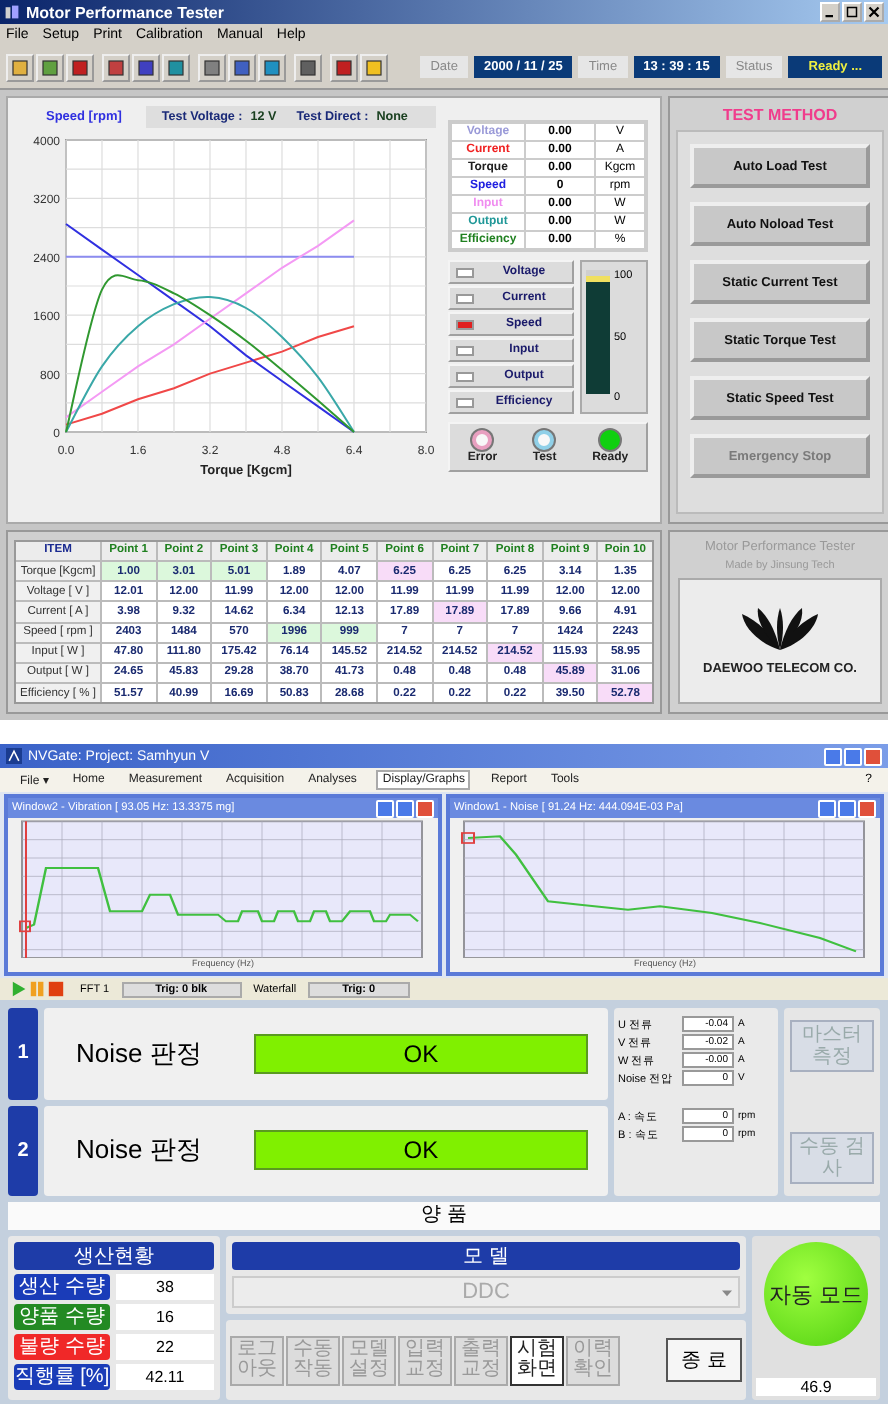 The width and height of the screenshot is (888, 1404). I want to click on window-title: Motor Performance Tester, so click(126, 12).